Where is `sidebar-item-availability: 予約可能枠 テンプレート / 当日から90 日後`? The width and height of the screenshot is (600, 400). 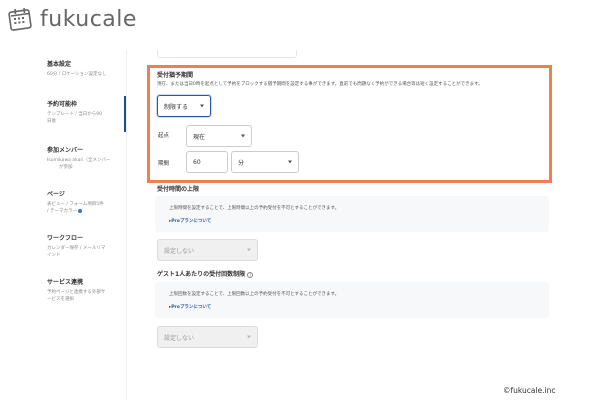 sidebar-item-availability: 予約可能枠 テンプレート / 当日から90 日後 is located at coordinates (64, 112).